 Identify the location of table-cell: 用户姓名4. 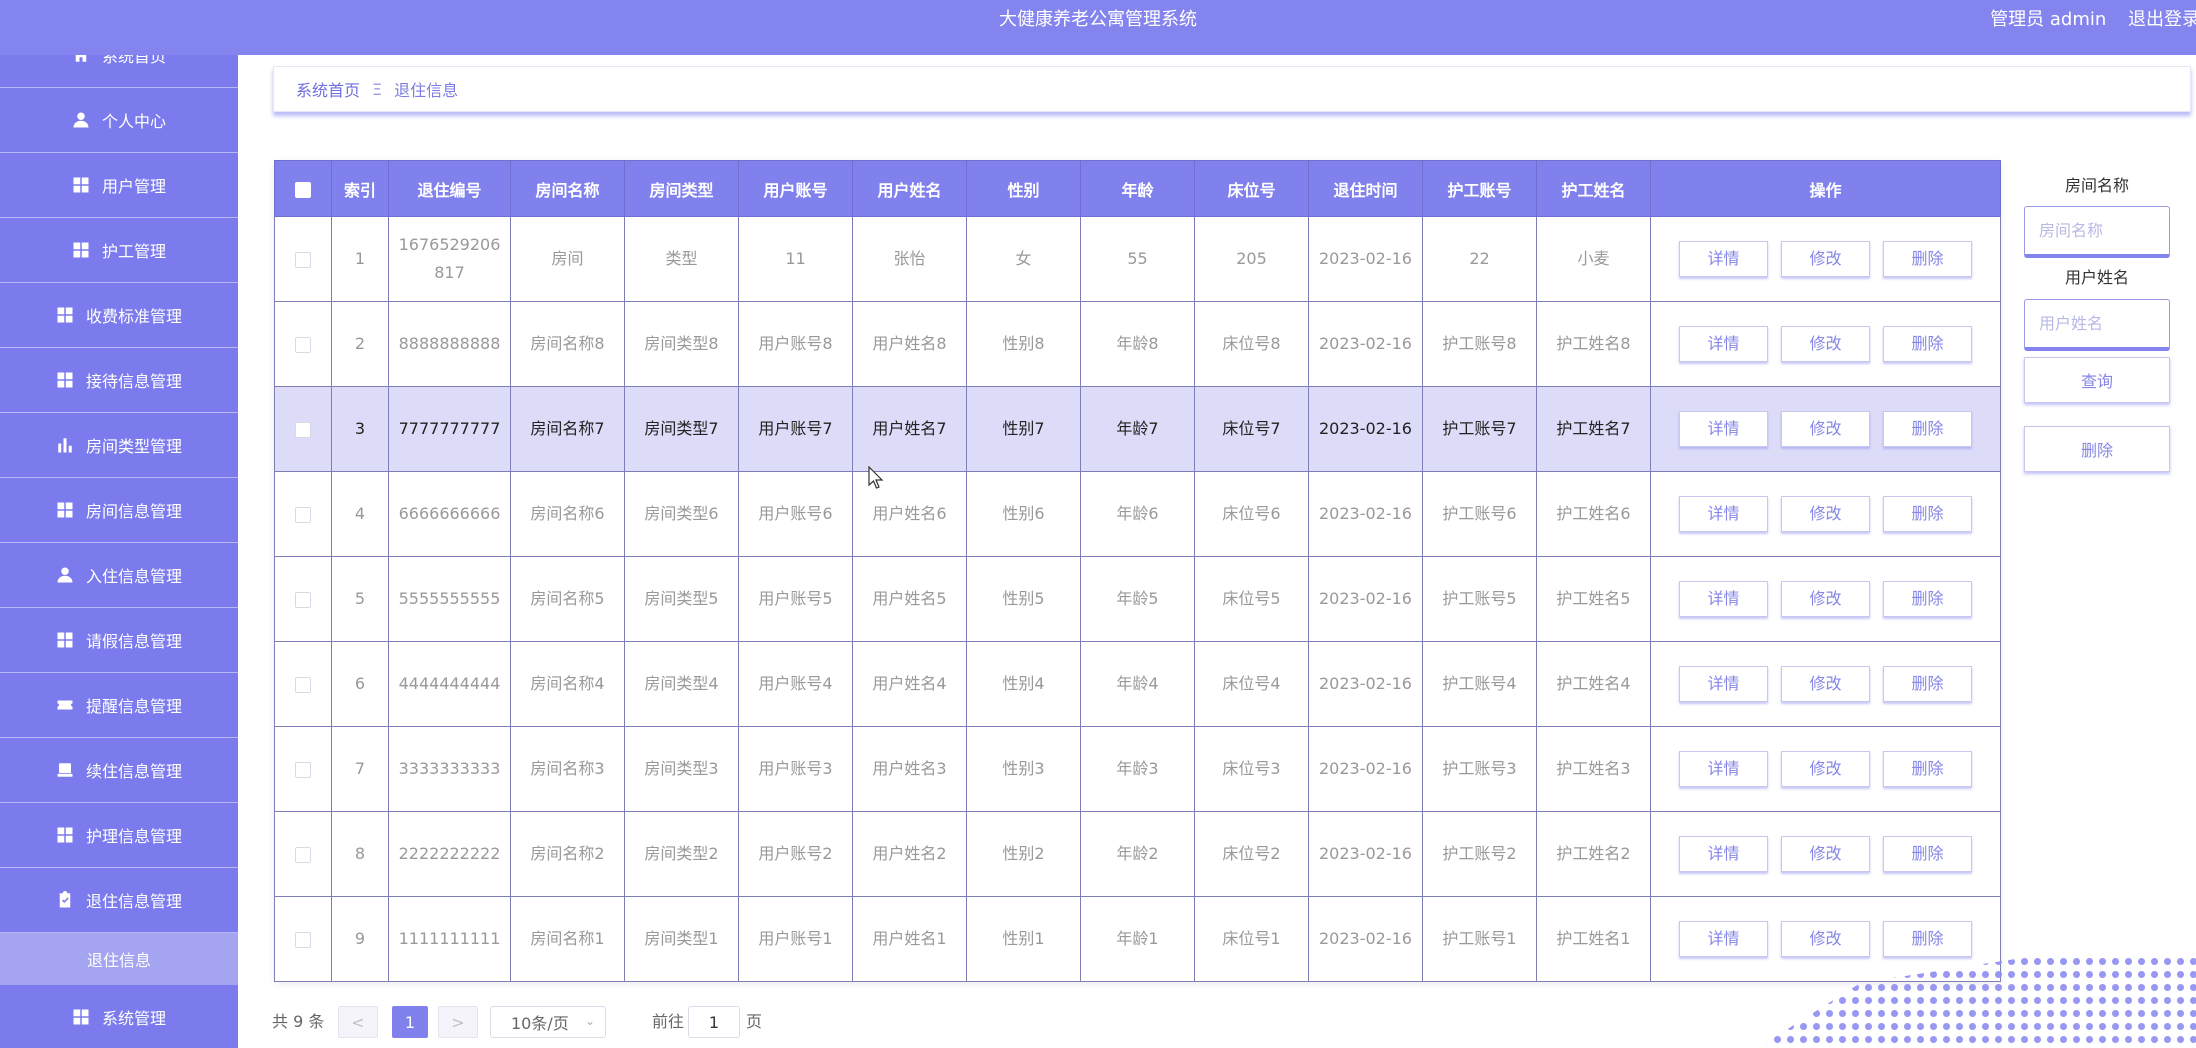
(909, 684).